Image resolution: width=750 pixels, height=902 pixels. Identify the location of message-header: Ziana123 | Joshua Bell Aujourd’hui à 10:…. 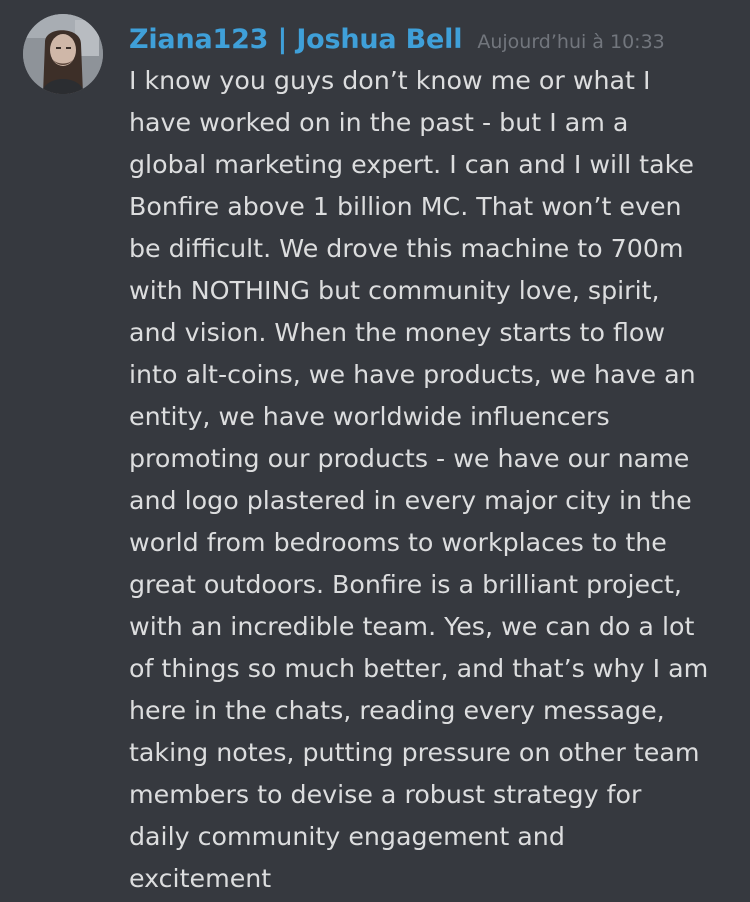
(397, 41).